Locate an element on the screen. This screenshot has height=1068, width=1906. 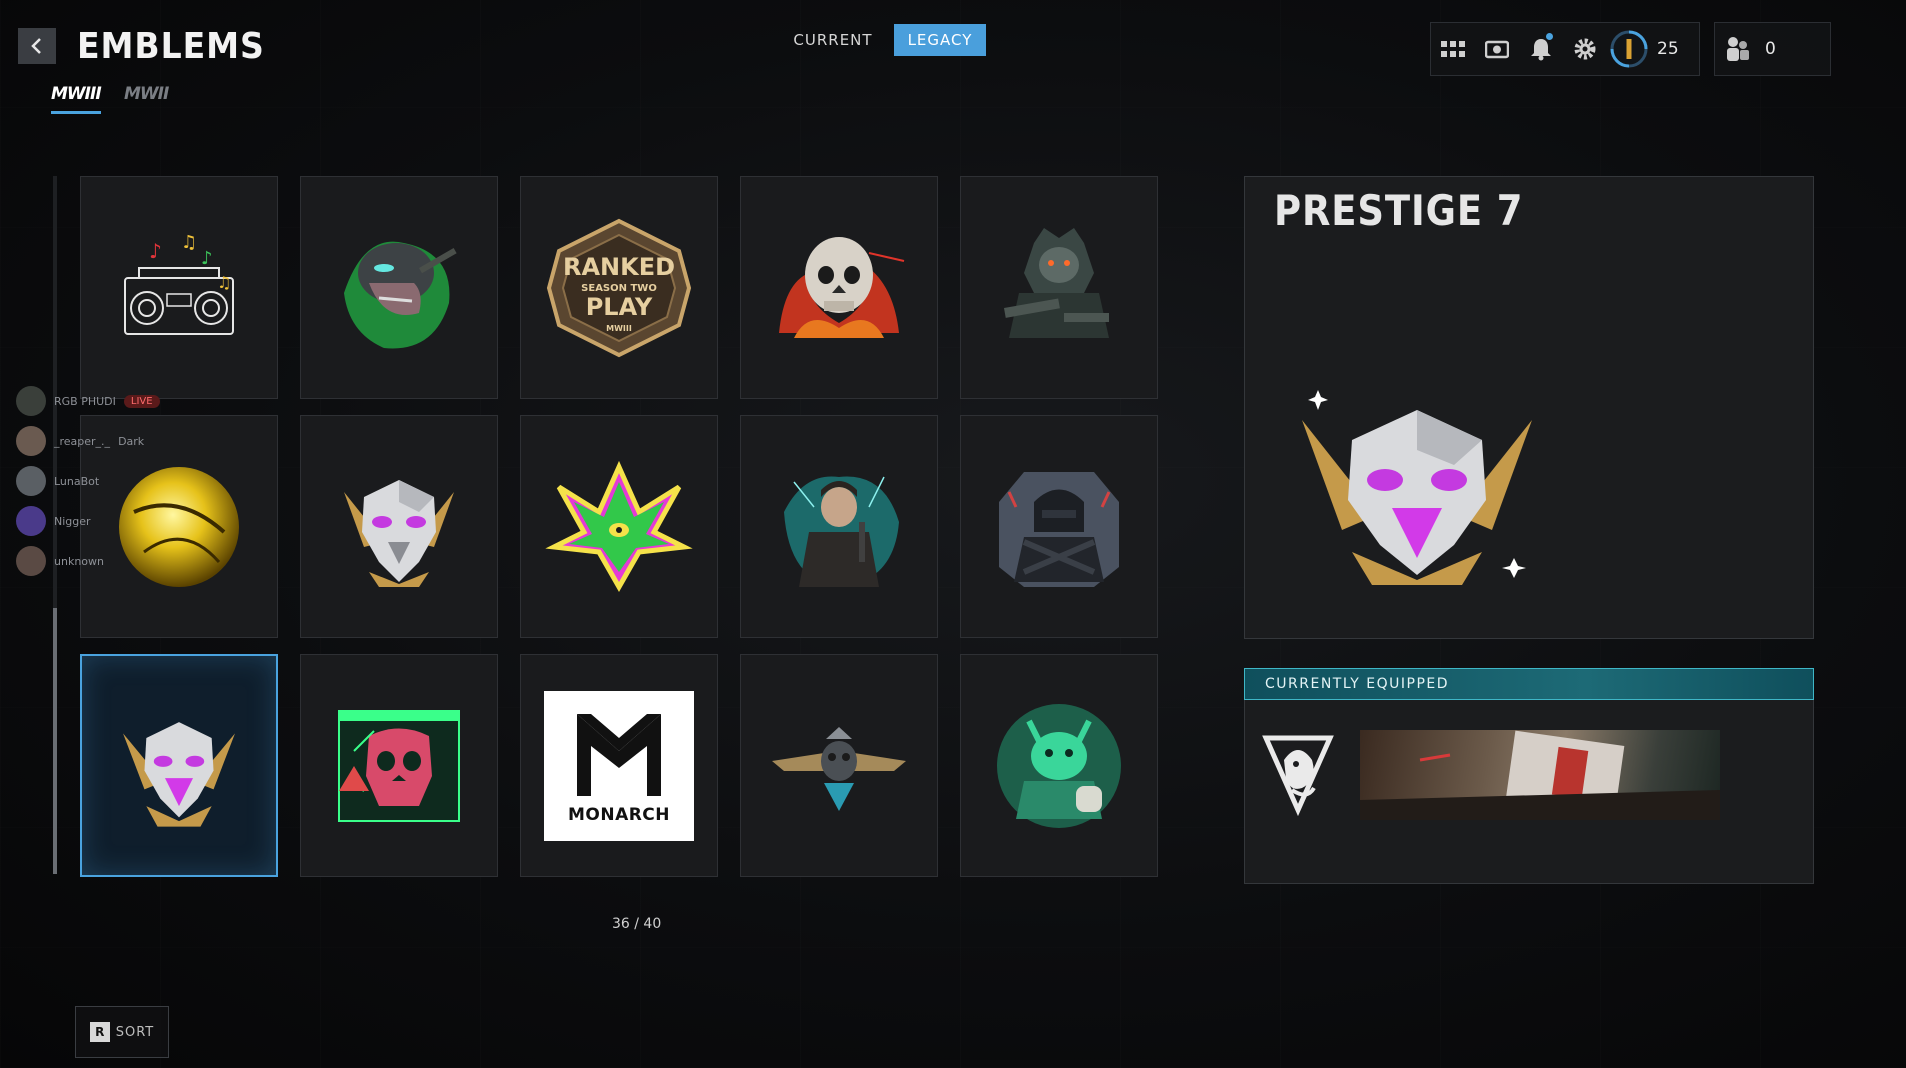
equipped-calling-card is located at coordinates (1540, 775).